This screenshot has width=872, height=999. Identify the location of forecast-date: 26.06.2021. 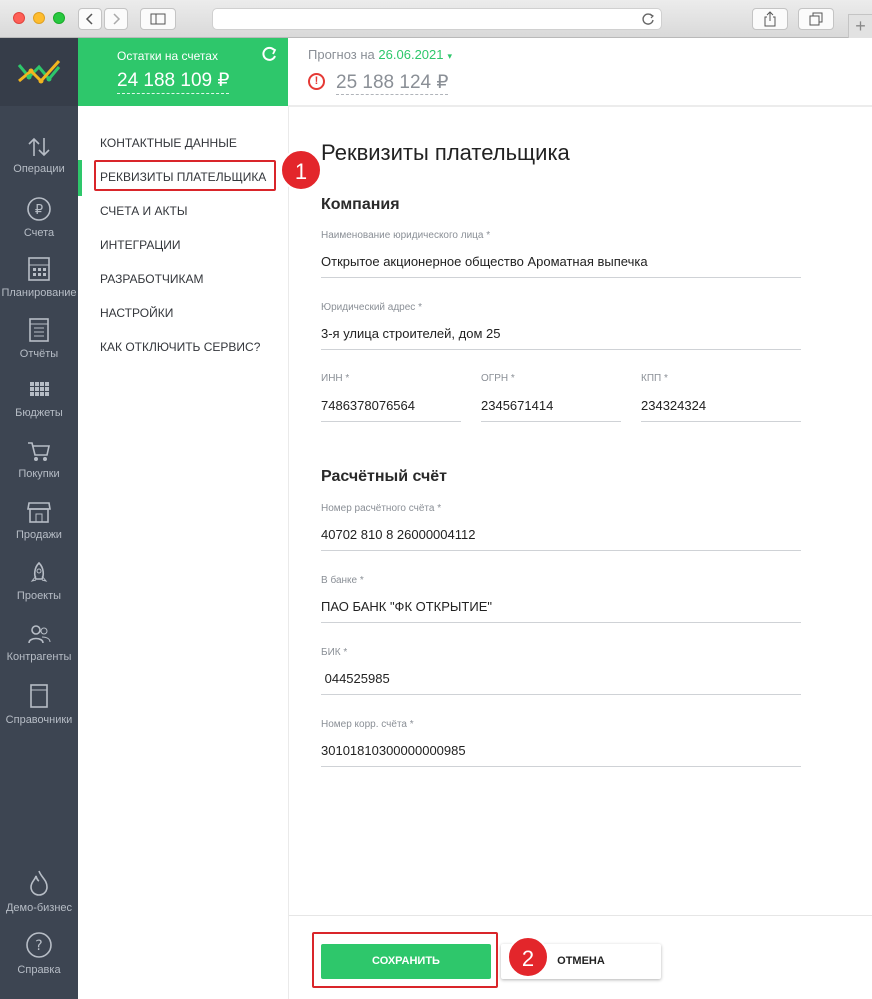
(410, 54).